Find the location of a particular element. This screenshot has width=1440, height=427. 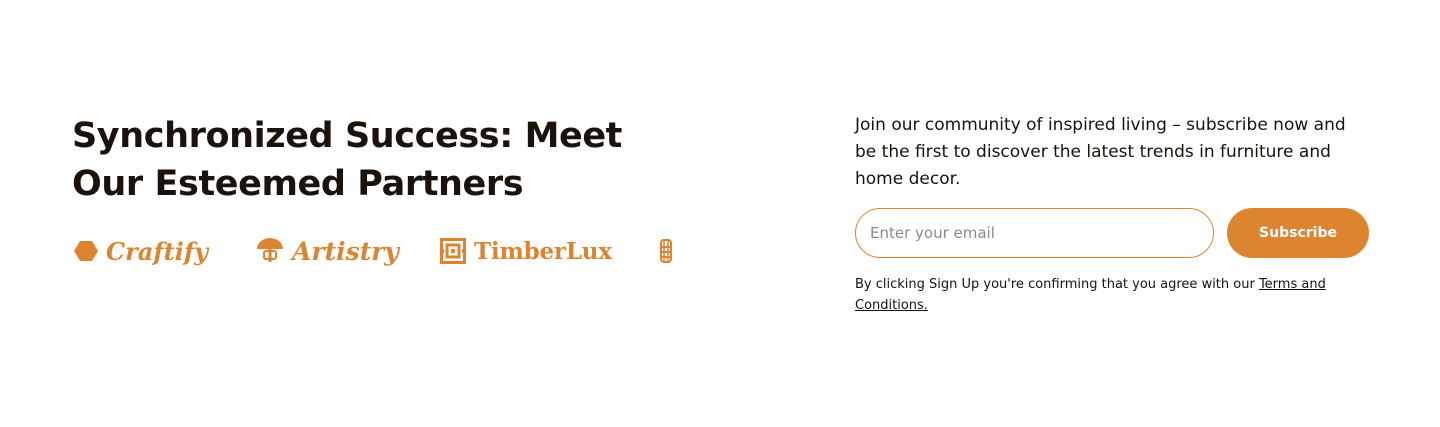

email-input is located at coordinates (1035, 233).